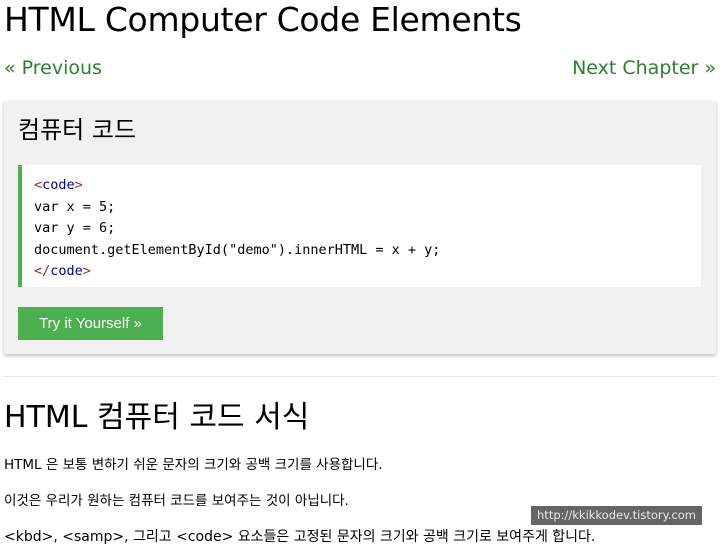 The width and height of the screenshot is (720, 547). I want to click on example-heading: 컴퓨터 코드, so click(77, 130).